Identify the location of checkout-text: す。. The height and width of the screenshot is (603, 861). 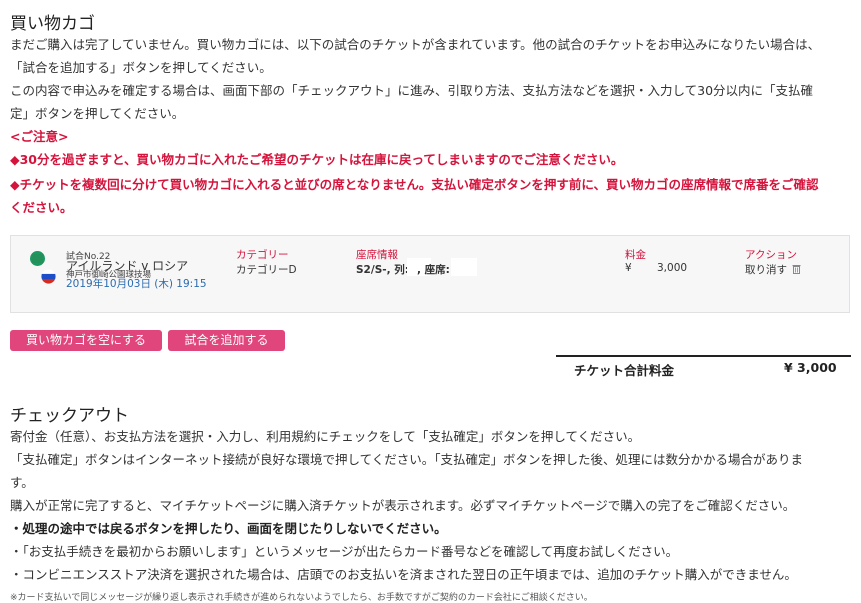
(22, 482).